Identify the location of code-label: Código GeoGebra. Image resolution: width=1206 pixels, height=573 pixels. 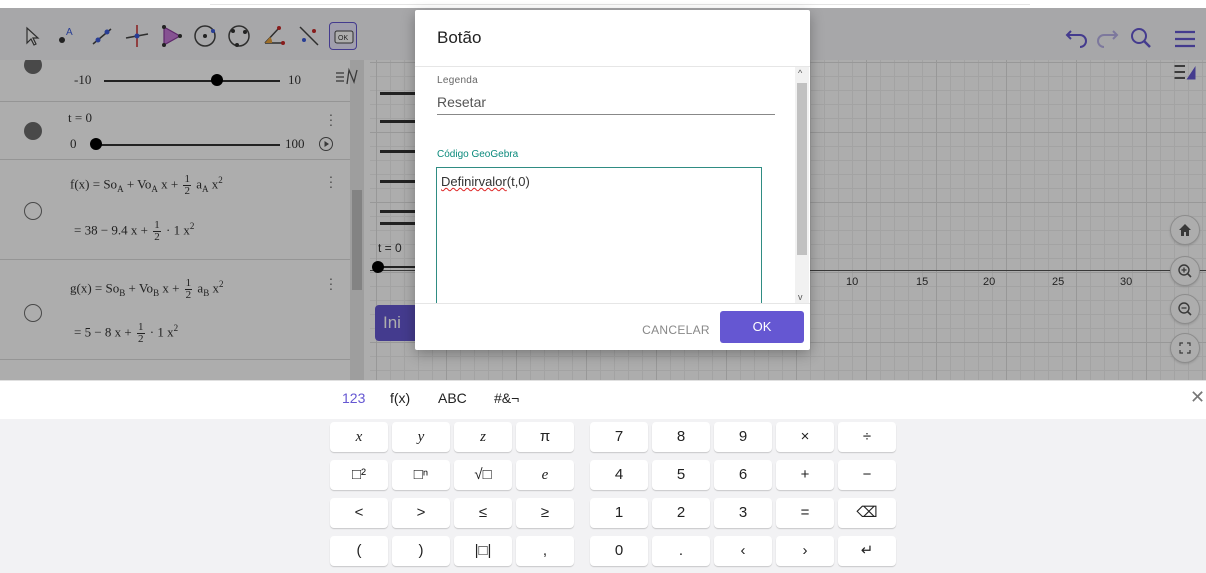
(478, 154).